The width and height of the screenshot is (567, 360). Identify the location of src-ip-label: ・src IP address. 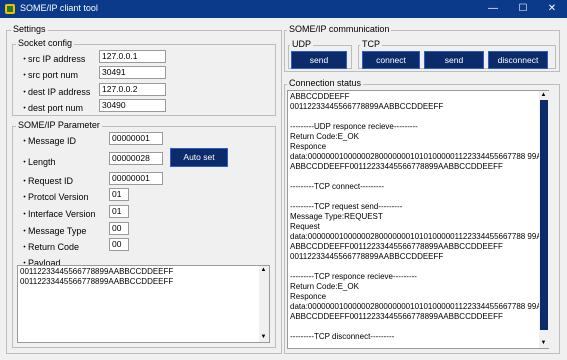
(53, 59).